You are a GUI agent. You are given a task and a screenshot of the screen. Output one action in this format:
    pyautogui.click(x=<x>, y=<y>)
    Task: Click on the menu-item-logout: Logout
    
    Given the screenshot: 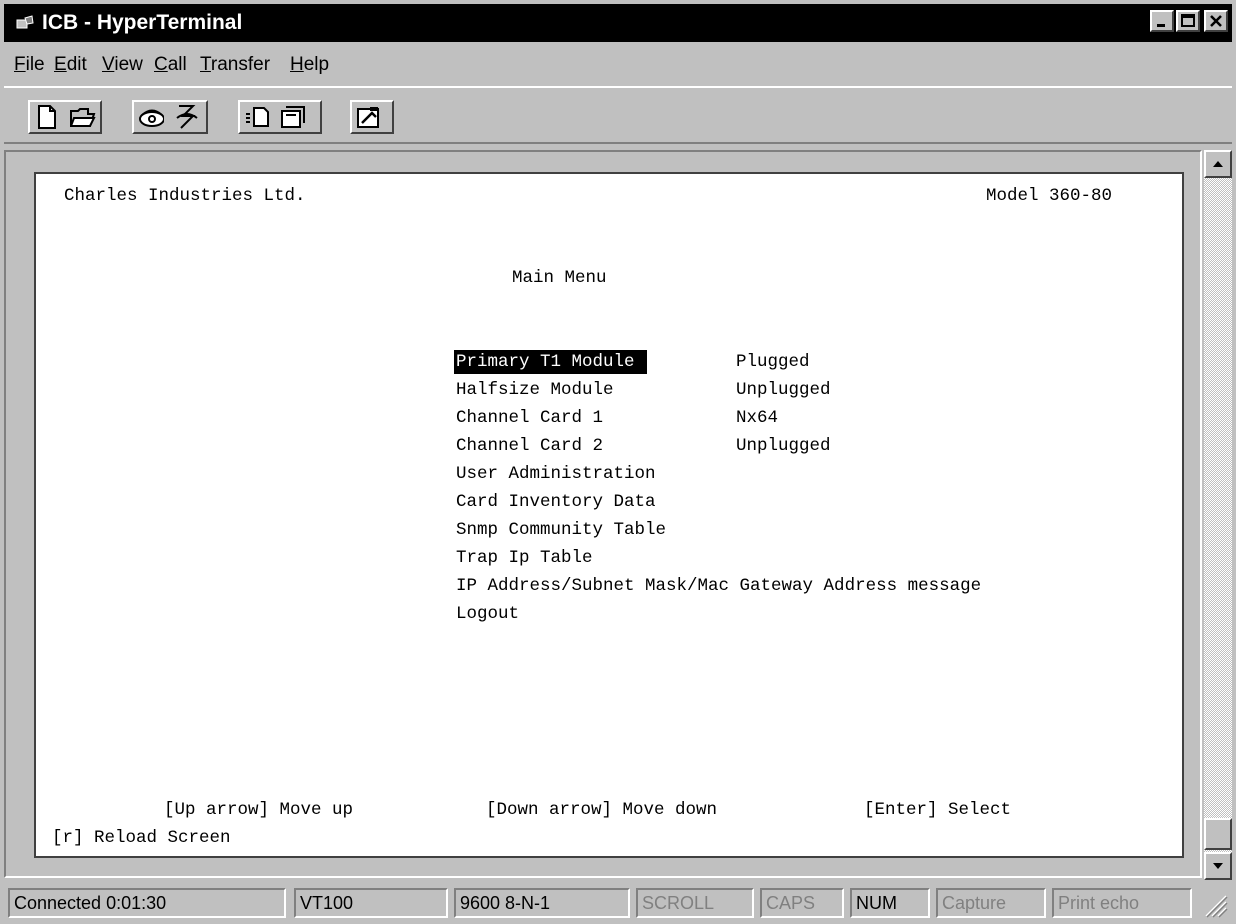 What is the action you would take?
    pyautogui.click(x=487, y=614)
    